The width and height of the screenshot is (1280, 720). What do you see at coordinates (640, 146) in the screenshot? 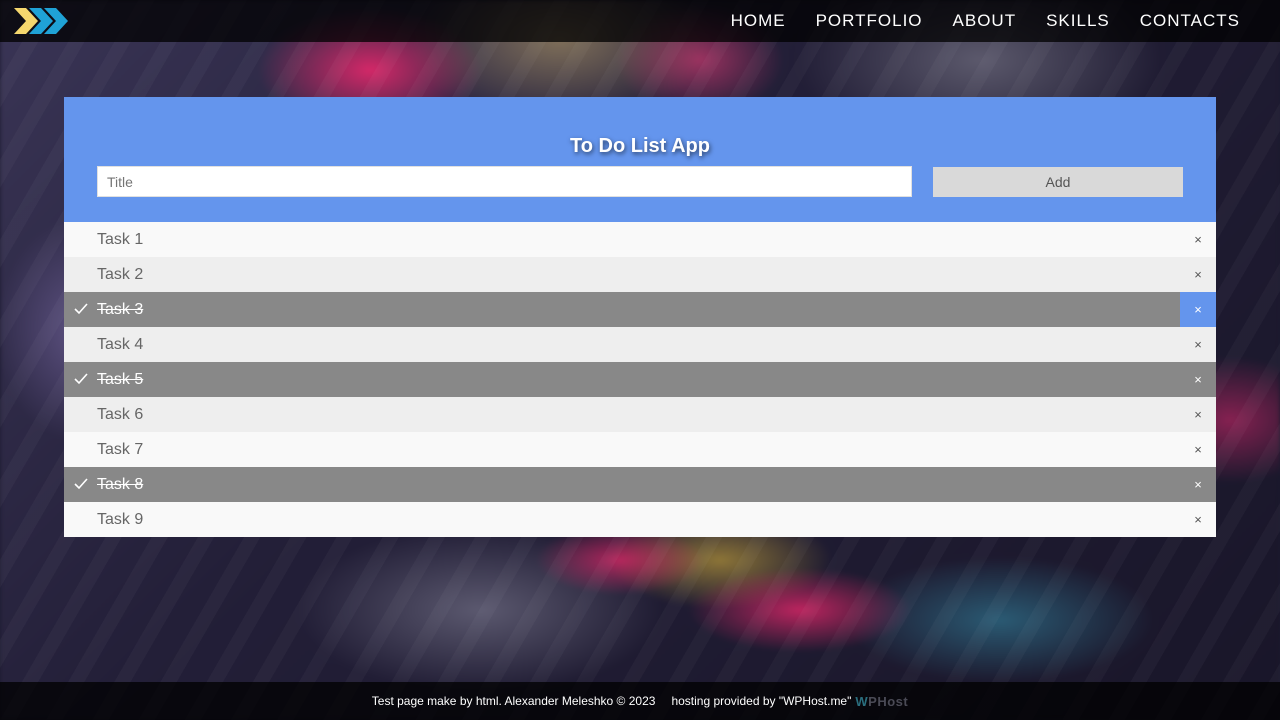
I see `app-title: To Do List App` at bounding box center [640, 146].